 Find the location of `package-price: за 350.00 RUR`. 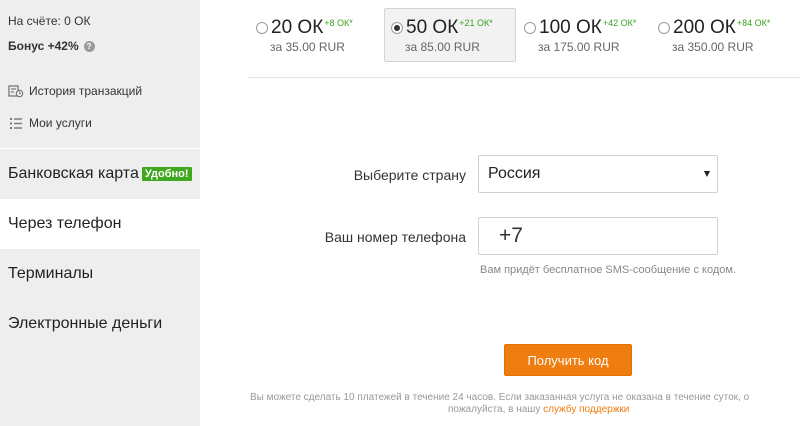

package-price: за 350.00 RUR is located at coordinates (713, 47).